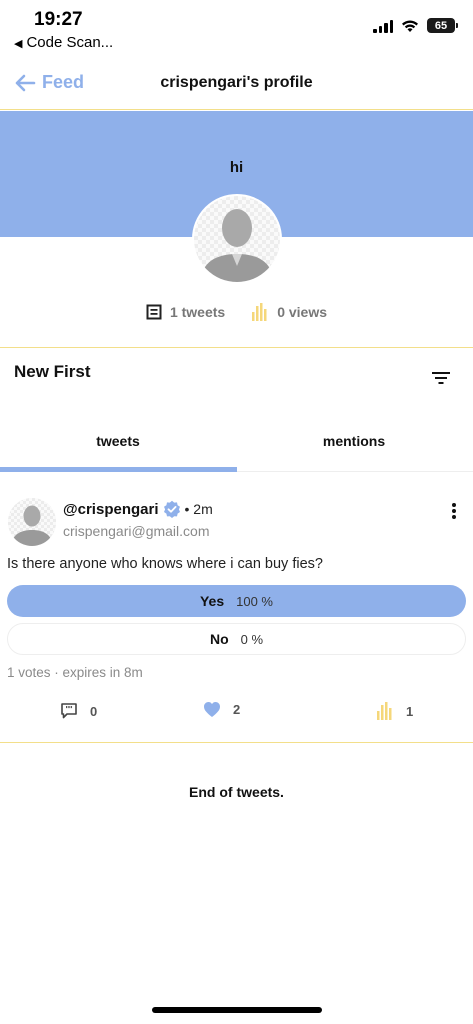 This screenshot has height=1024, width=473. What do you see at coordinates (78, 711) in the screenshot?
I see `comment-button: " " 0` at bounding box center [78, 711].